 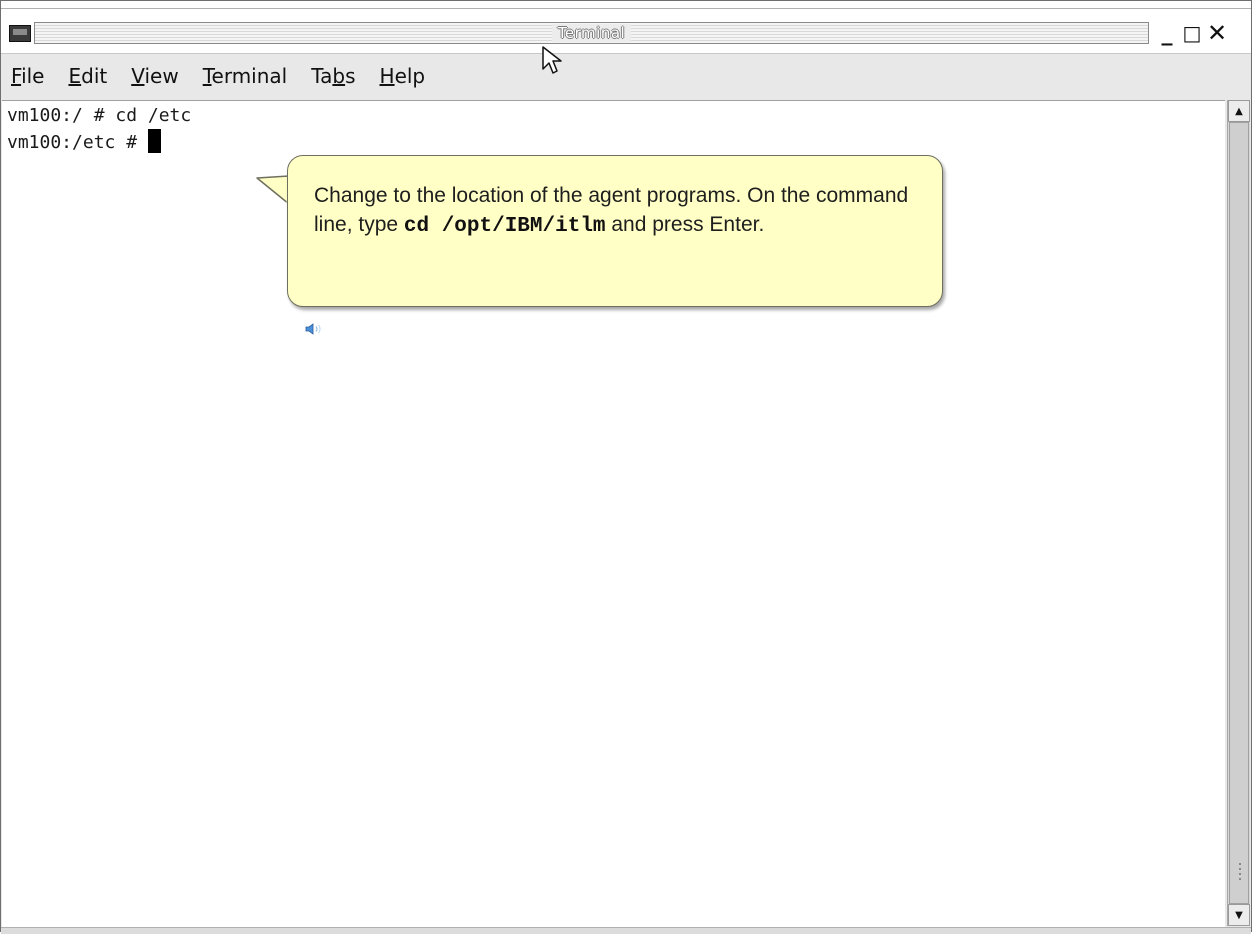 I want to click on menu-file: File, so click(x=27, y=76).